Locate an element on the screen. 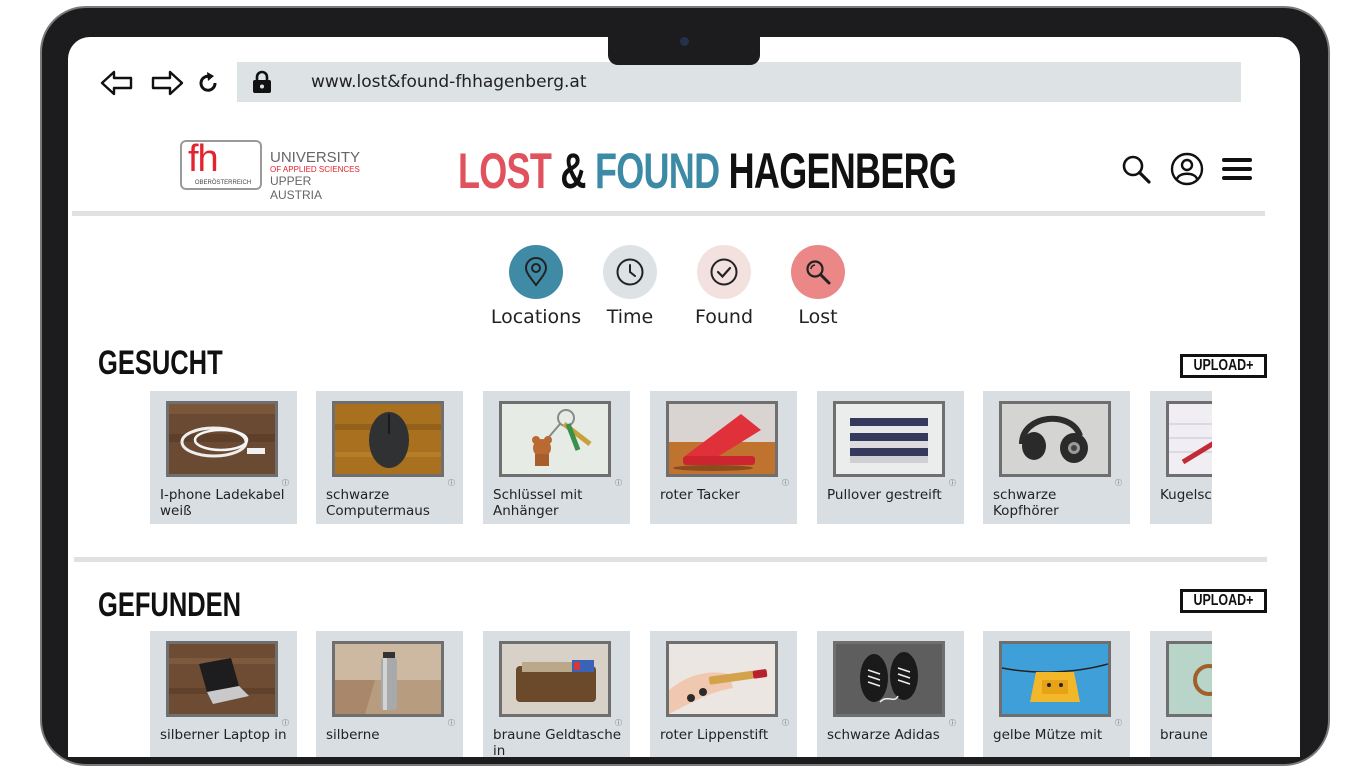 The width and height of the screenshot is (1366, 766). url-text: www.lost&found-fhhagenberg.at is located at coordinates (449, 82).